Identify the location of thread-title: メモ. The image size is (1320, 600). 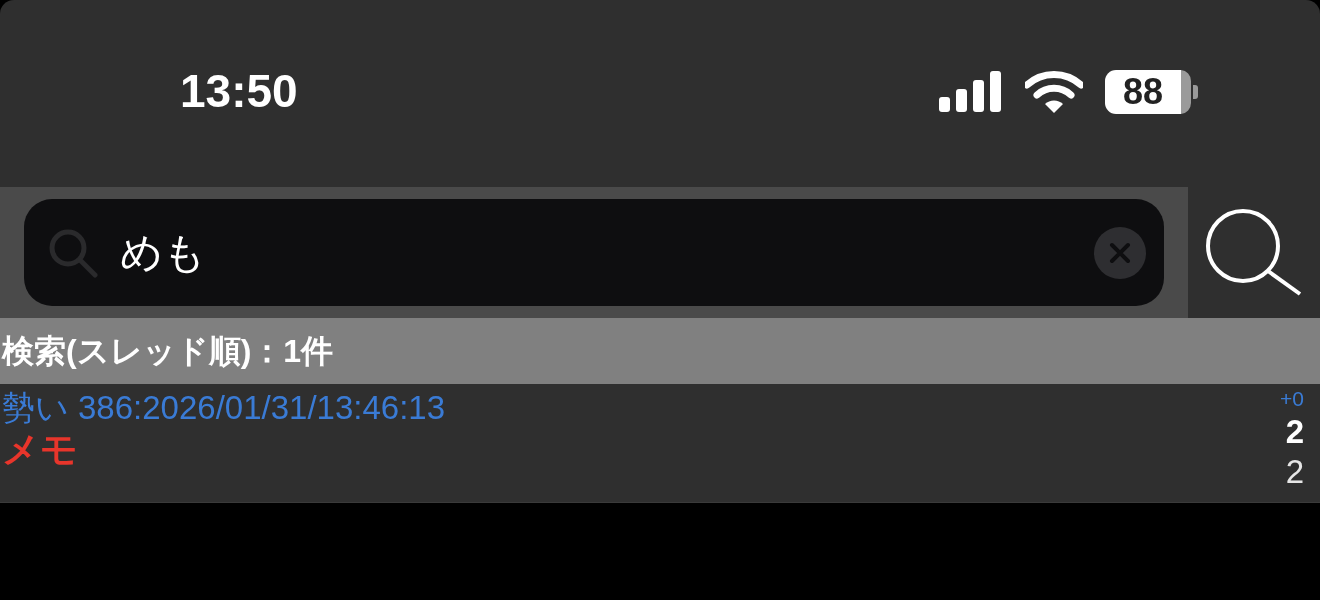
(40, 450).